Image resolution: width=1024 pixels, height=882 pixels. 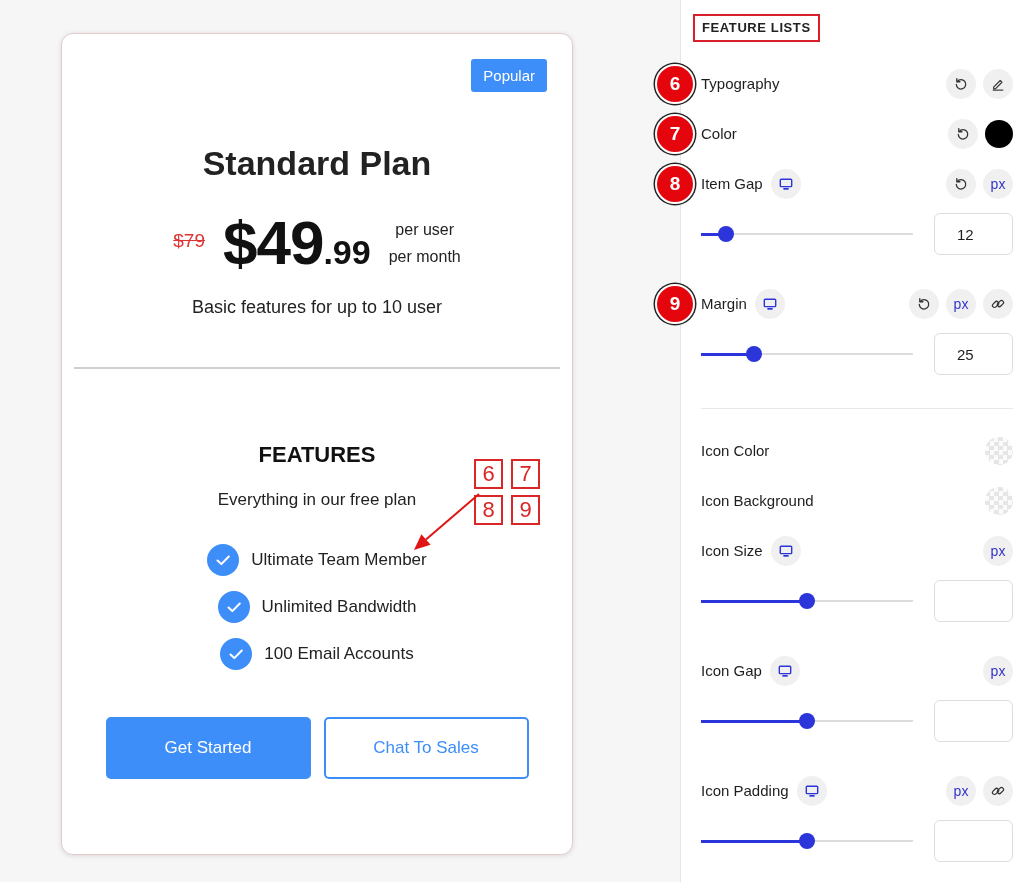 I want to click on edit-button, so click(x=998, y=84).